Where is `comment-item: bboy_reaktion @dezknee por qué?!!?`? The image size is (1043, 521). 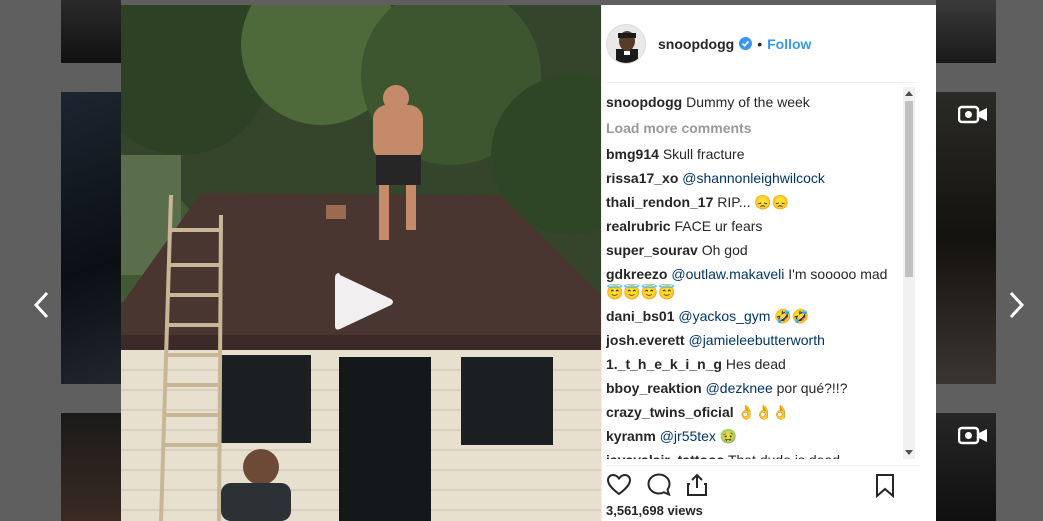
comment-item: bboy_reaktion @dezknee por qué?!!? is located at coordinates (752, 388).